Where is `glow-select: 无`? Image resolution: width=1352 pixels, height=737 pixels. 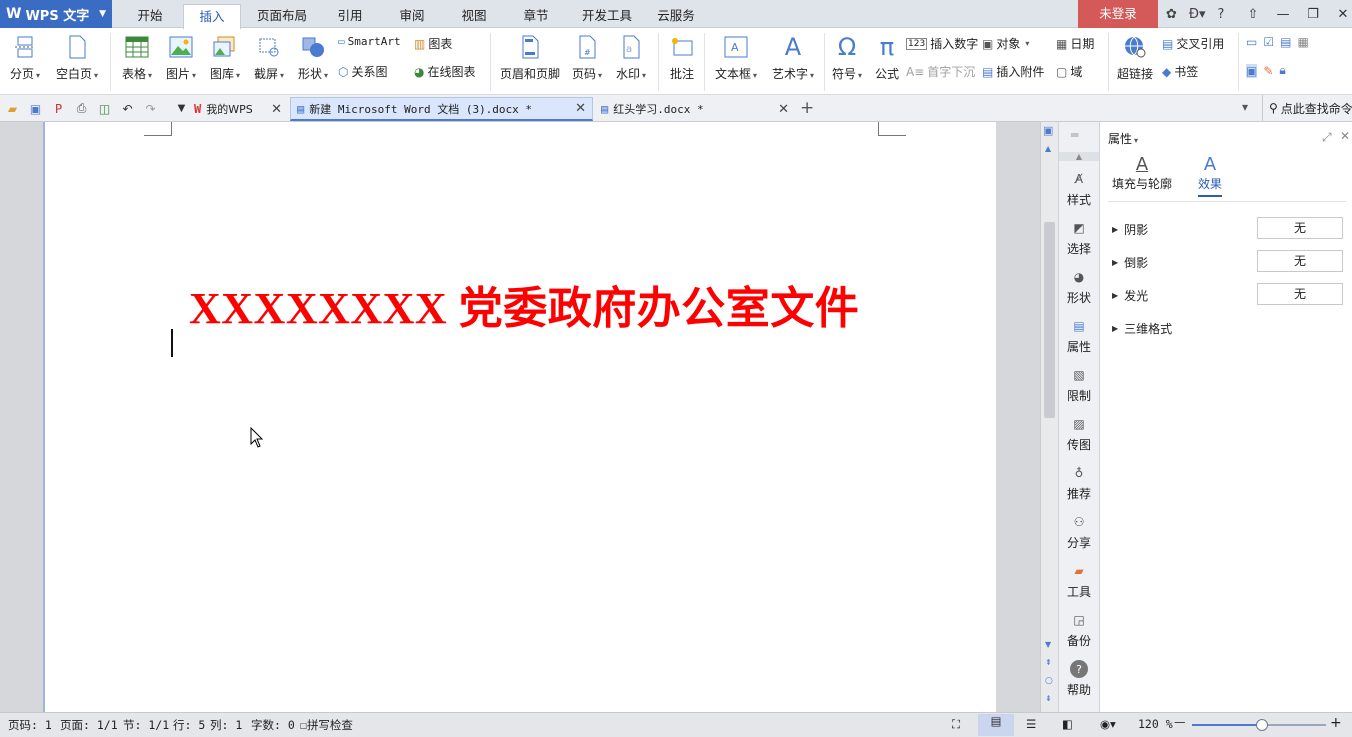 glow-select: 无 is located at coordinates (1300, 294).